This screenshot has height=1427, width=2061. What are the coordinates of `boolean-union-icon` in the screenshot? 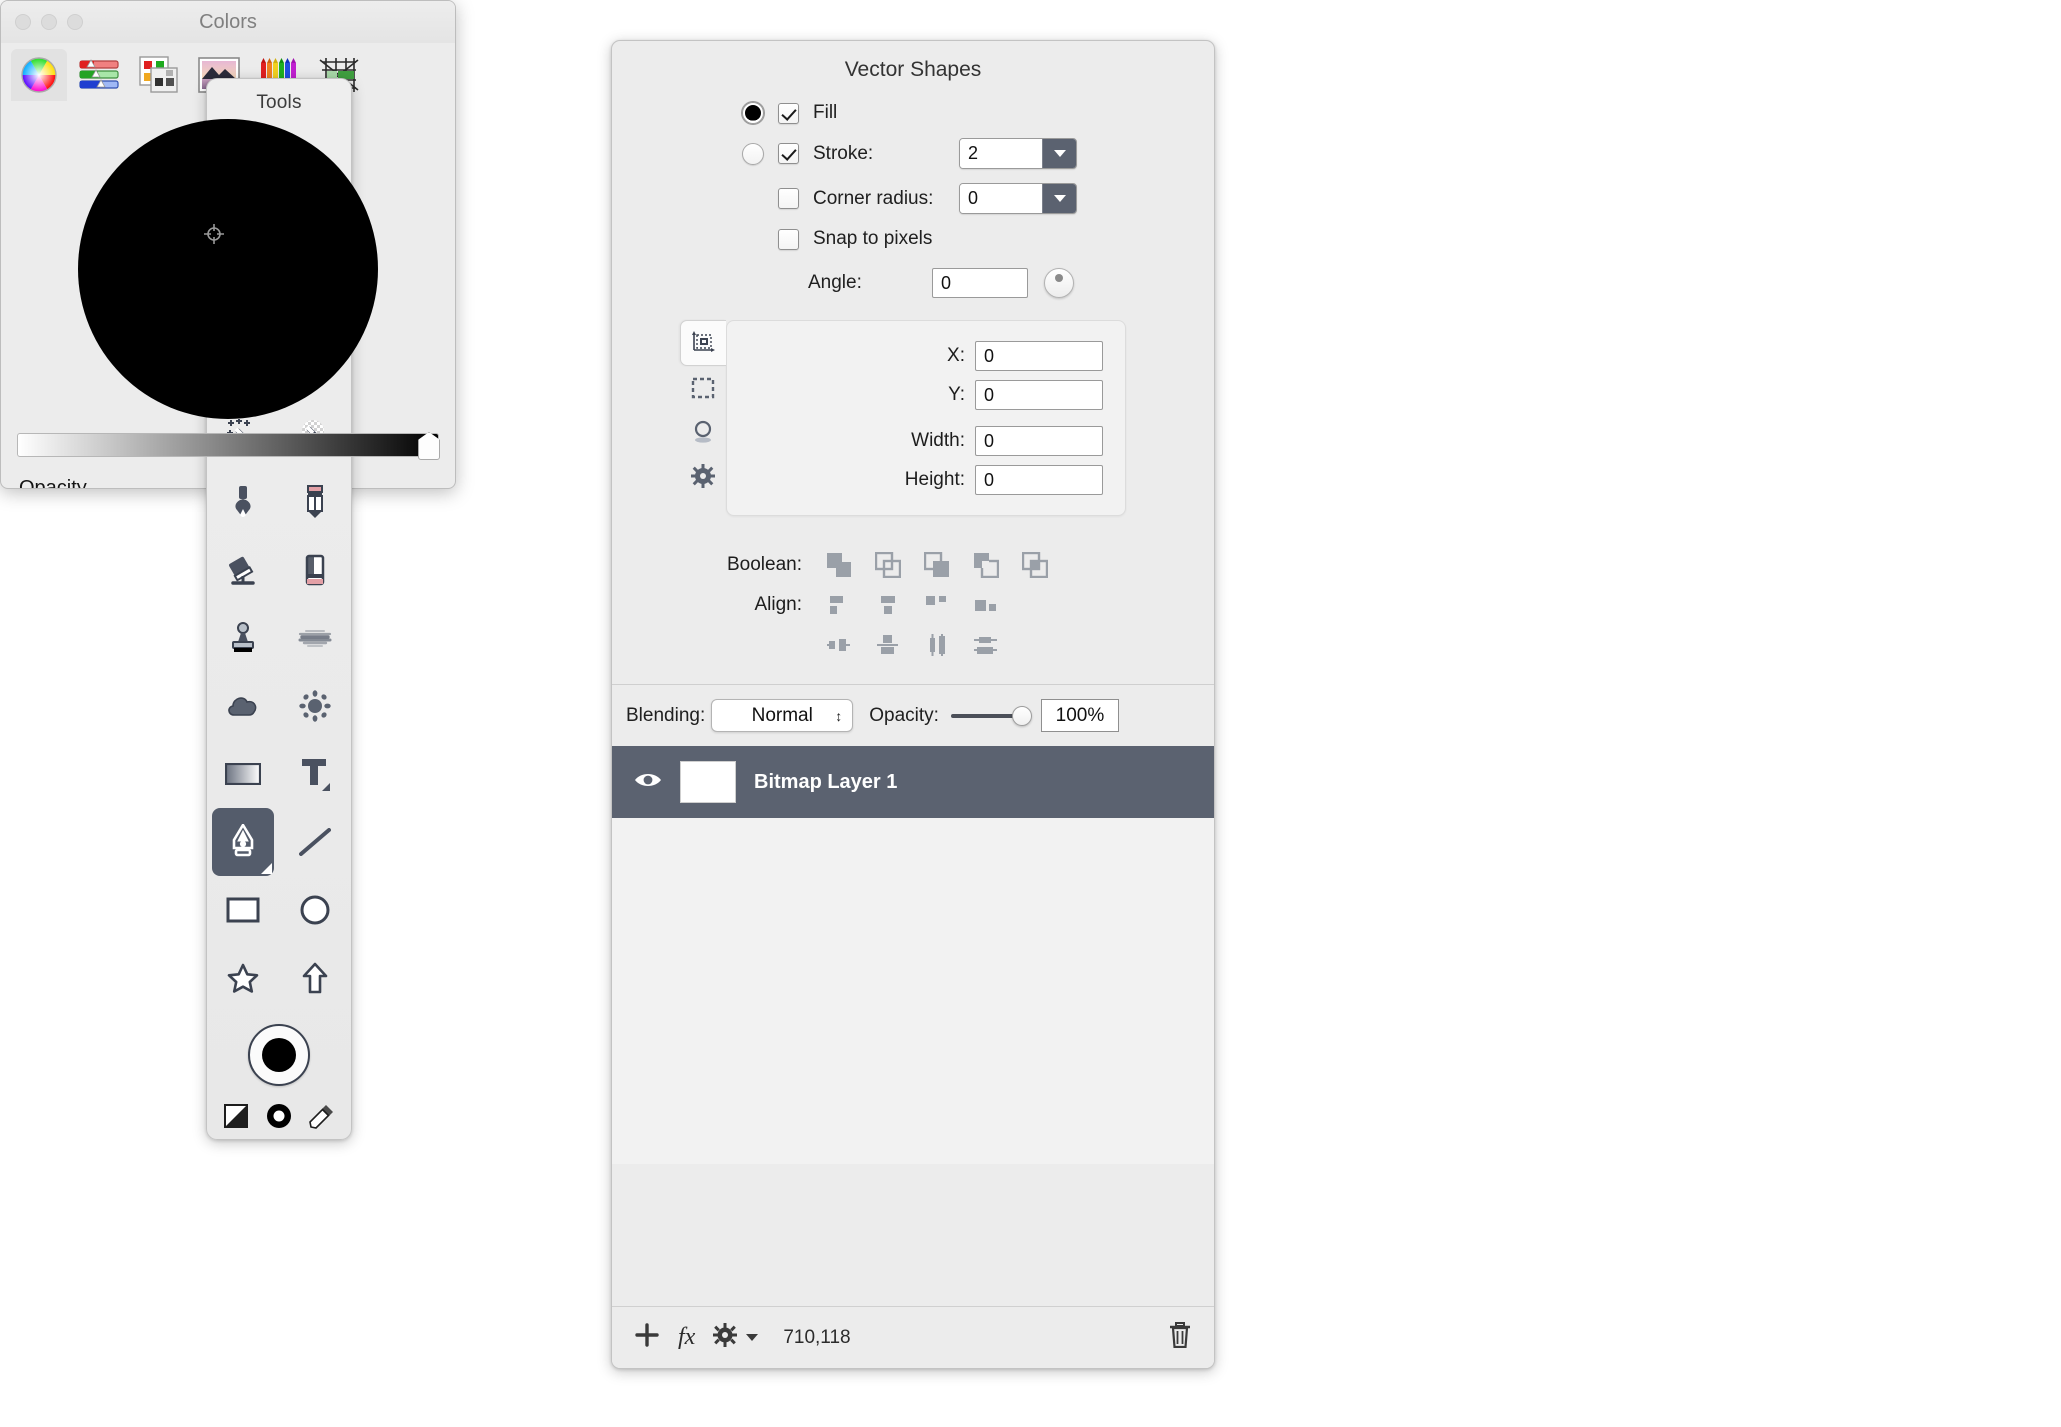 It's located at (839, 565).